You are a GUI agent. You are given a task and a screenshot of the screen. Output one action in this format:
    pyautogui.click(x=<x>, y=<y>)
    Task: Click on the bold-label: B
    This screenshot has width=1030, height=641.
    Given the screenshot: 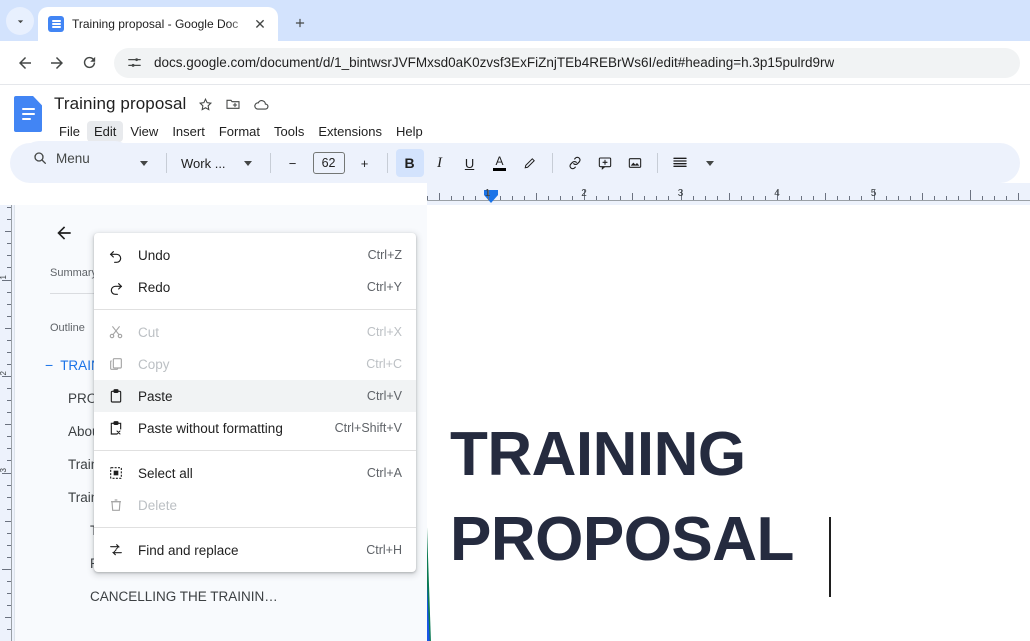 What is the action you would take?
    pyautogui.click(x=409, y=163)
    